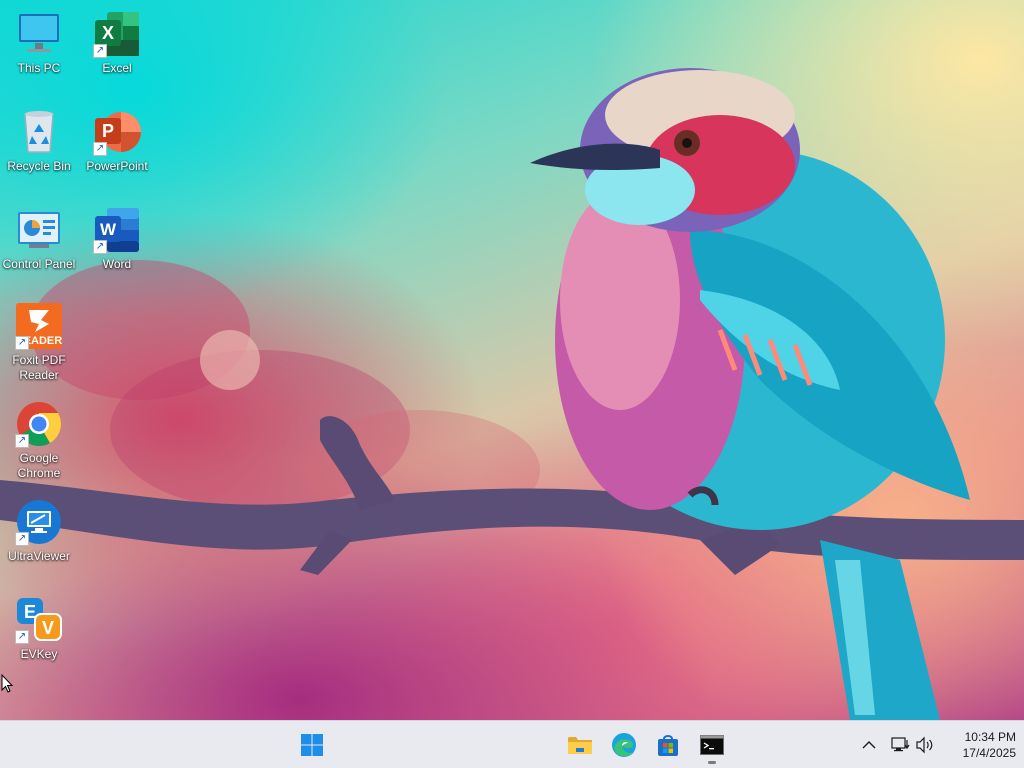  What do you see at coordinates (39, 264) in the screenshot?
I see `desktop-icon-label: Control Panel` at bounding box center [39, 264].